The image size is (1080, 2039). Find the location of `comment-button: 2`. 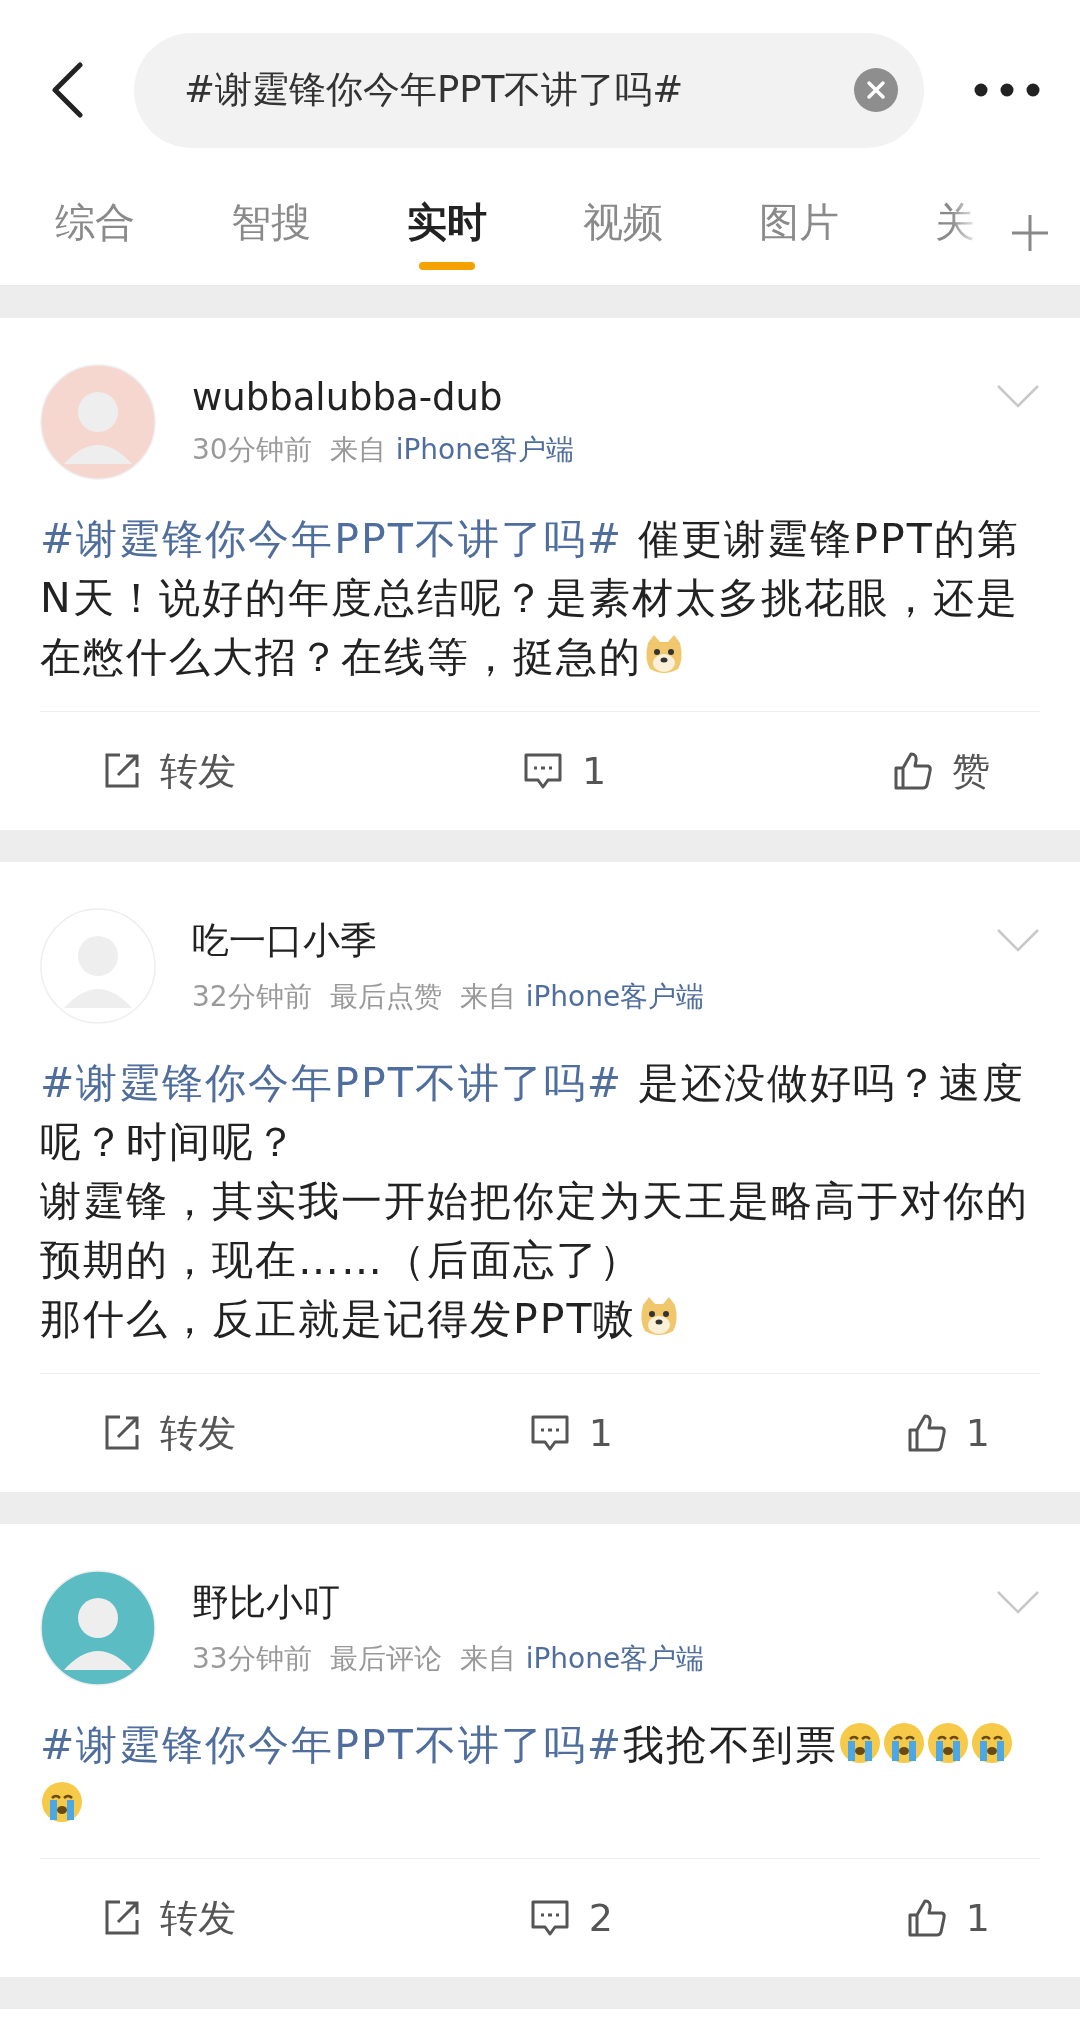

comment-button: 2 is located at coordinates (570, 1918).